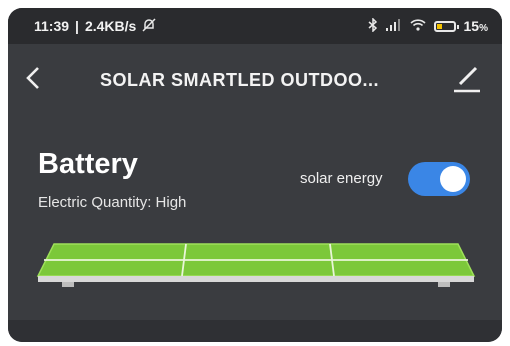  I want to click on signal-icon, so click(393, 26).